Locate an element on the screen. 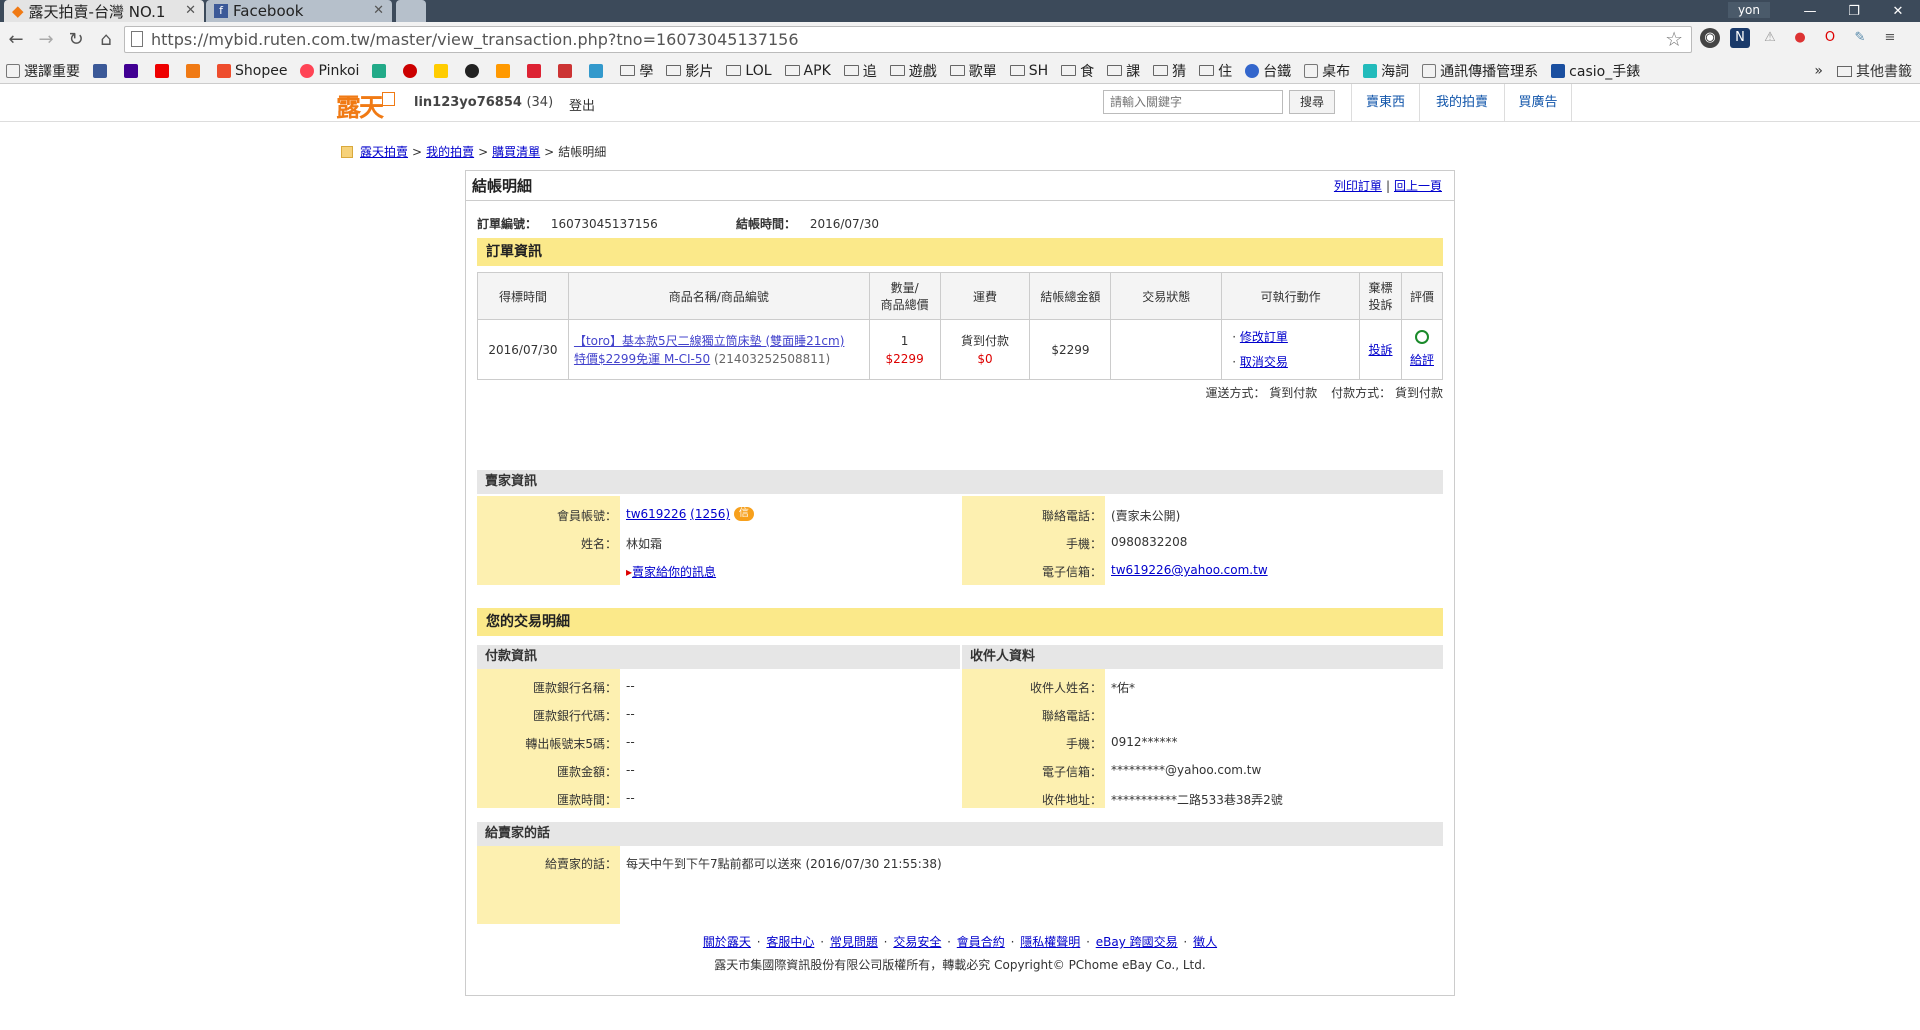  profile-badge: yon is located at coordinates (1748, 10).